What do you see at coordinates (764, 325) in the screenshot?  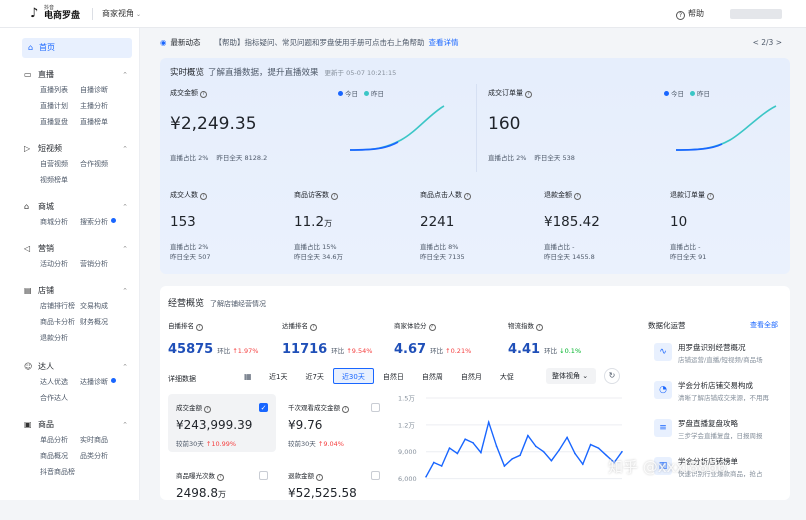 I see `view-all-link: 查看全部` at bounding box center [764, 325].